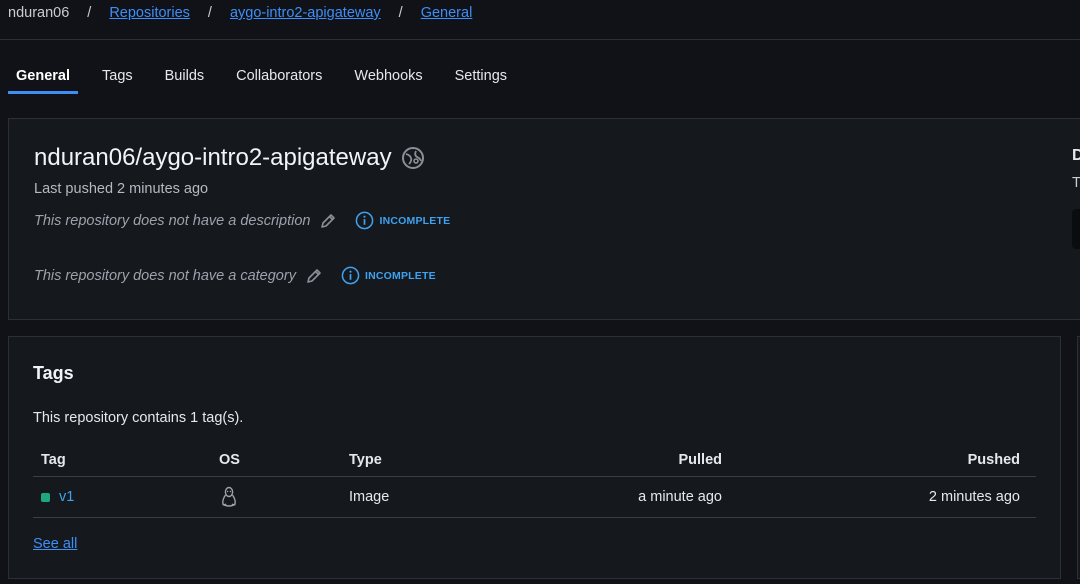 The image size is (1080, 584). Describe the element at coordinates (53, 459) in the screenshot. I see `column-header-tag: Tag` at that location.